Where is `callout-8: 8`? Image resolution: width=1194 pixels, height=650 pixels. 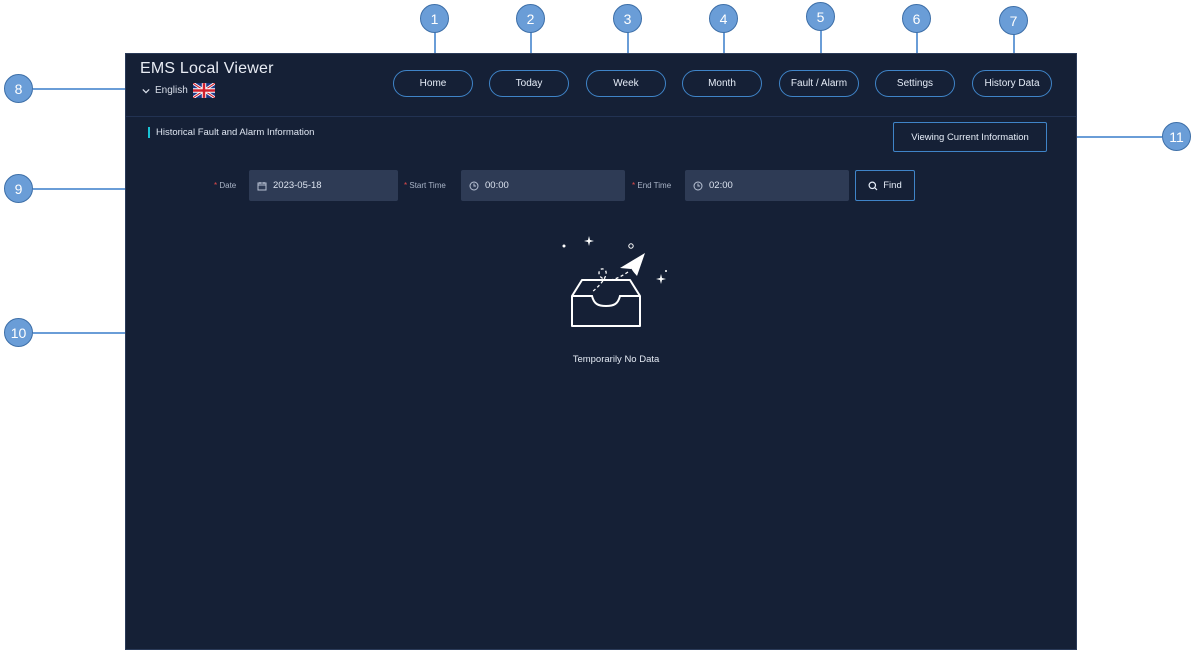
callout-8: 8 is located at coordinates (18, 88).